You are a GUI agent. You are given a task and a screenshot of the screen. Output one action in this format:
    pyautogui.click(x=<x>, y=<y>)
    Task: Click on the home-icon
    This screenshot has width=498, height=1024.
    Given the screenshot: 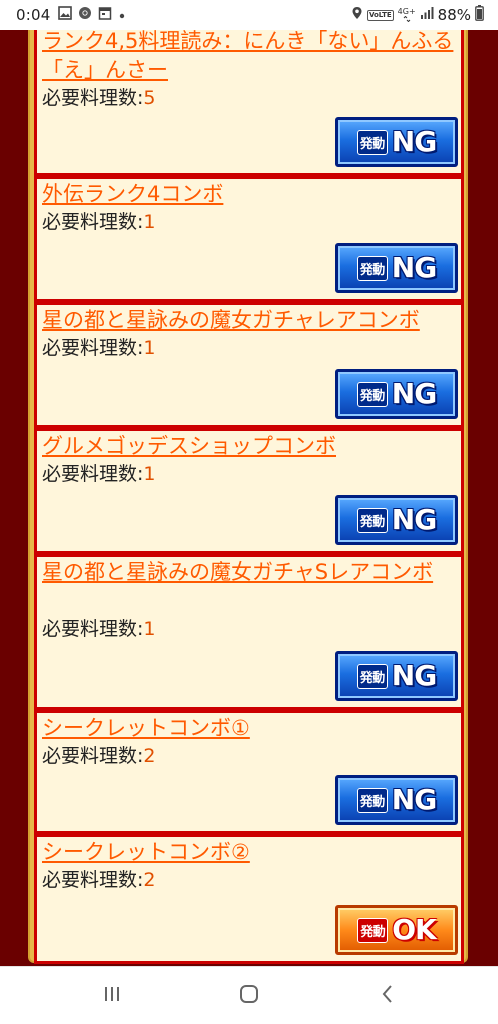 What is the action you would take?
    pyautogui.click(x=249, y=996)
    